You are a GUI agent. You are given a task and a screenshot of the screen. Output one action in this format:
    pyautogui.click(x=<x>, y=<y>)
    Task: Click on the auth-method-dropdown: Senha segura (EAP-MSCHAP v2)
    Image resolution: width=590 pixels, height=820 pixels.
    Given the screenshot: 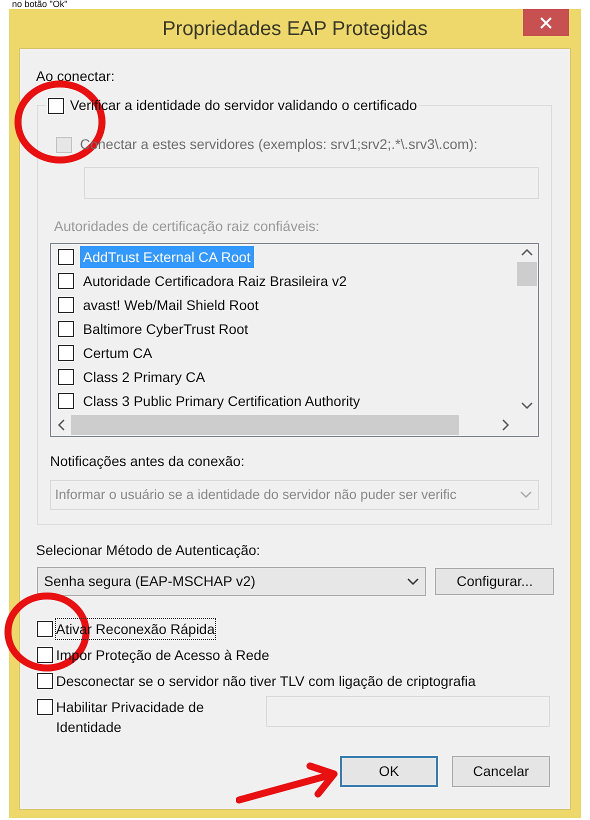 What is the action you would take?
    pyautogui.click(x=231, y=581)
    